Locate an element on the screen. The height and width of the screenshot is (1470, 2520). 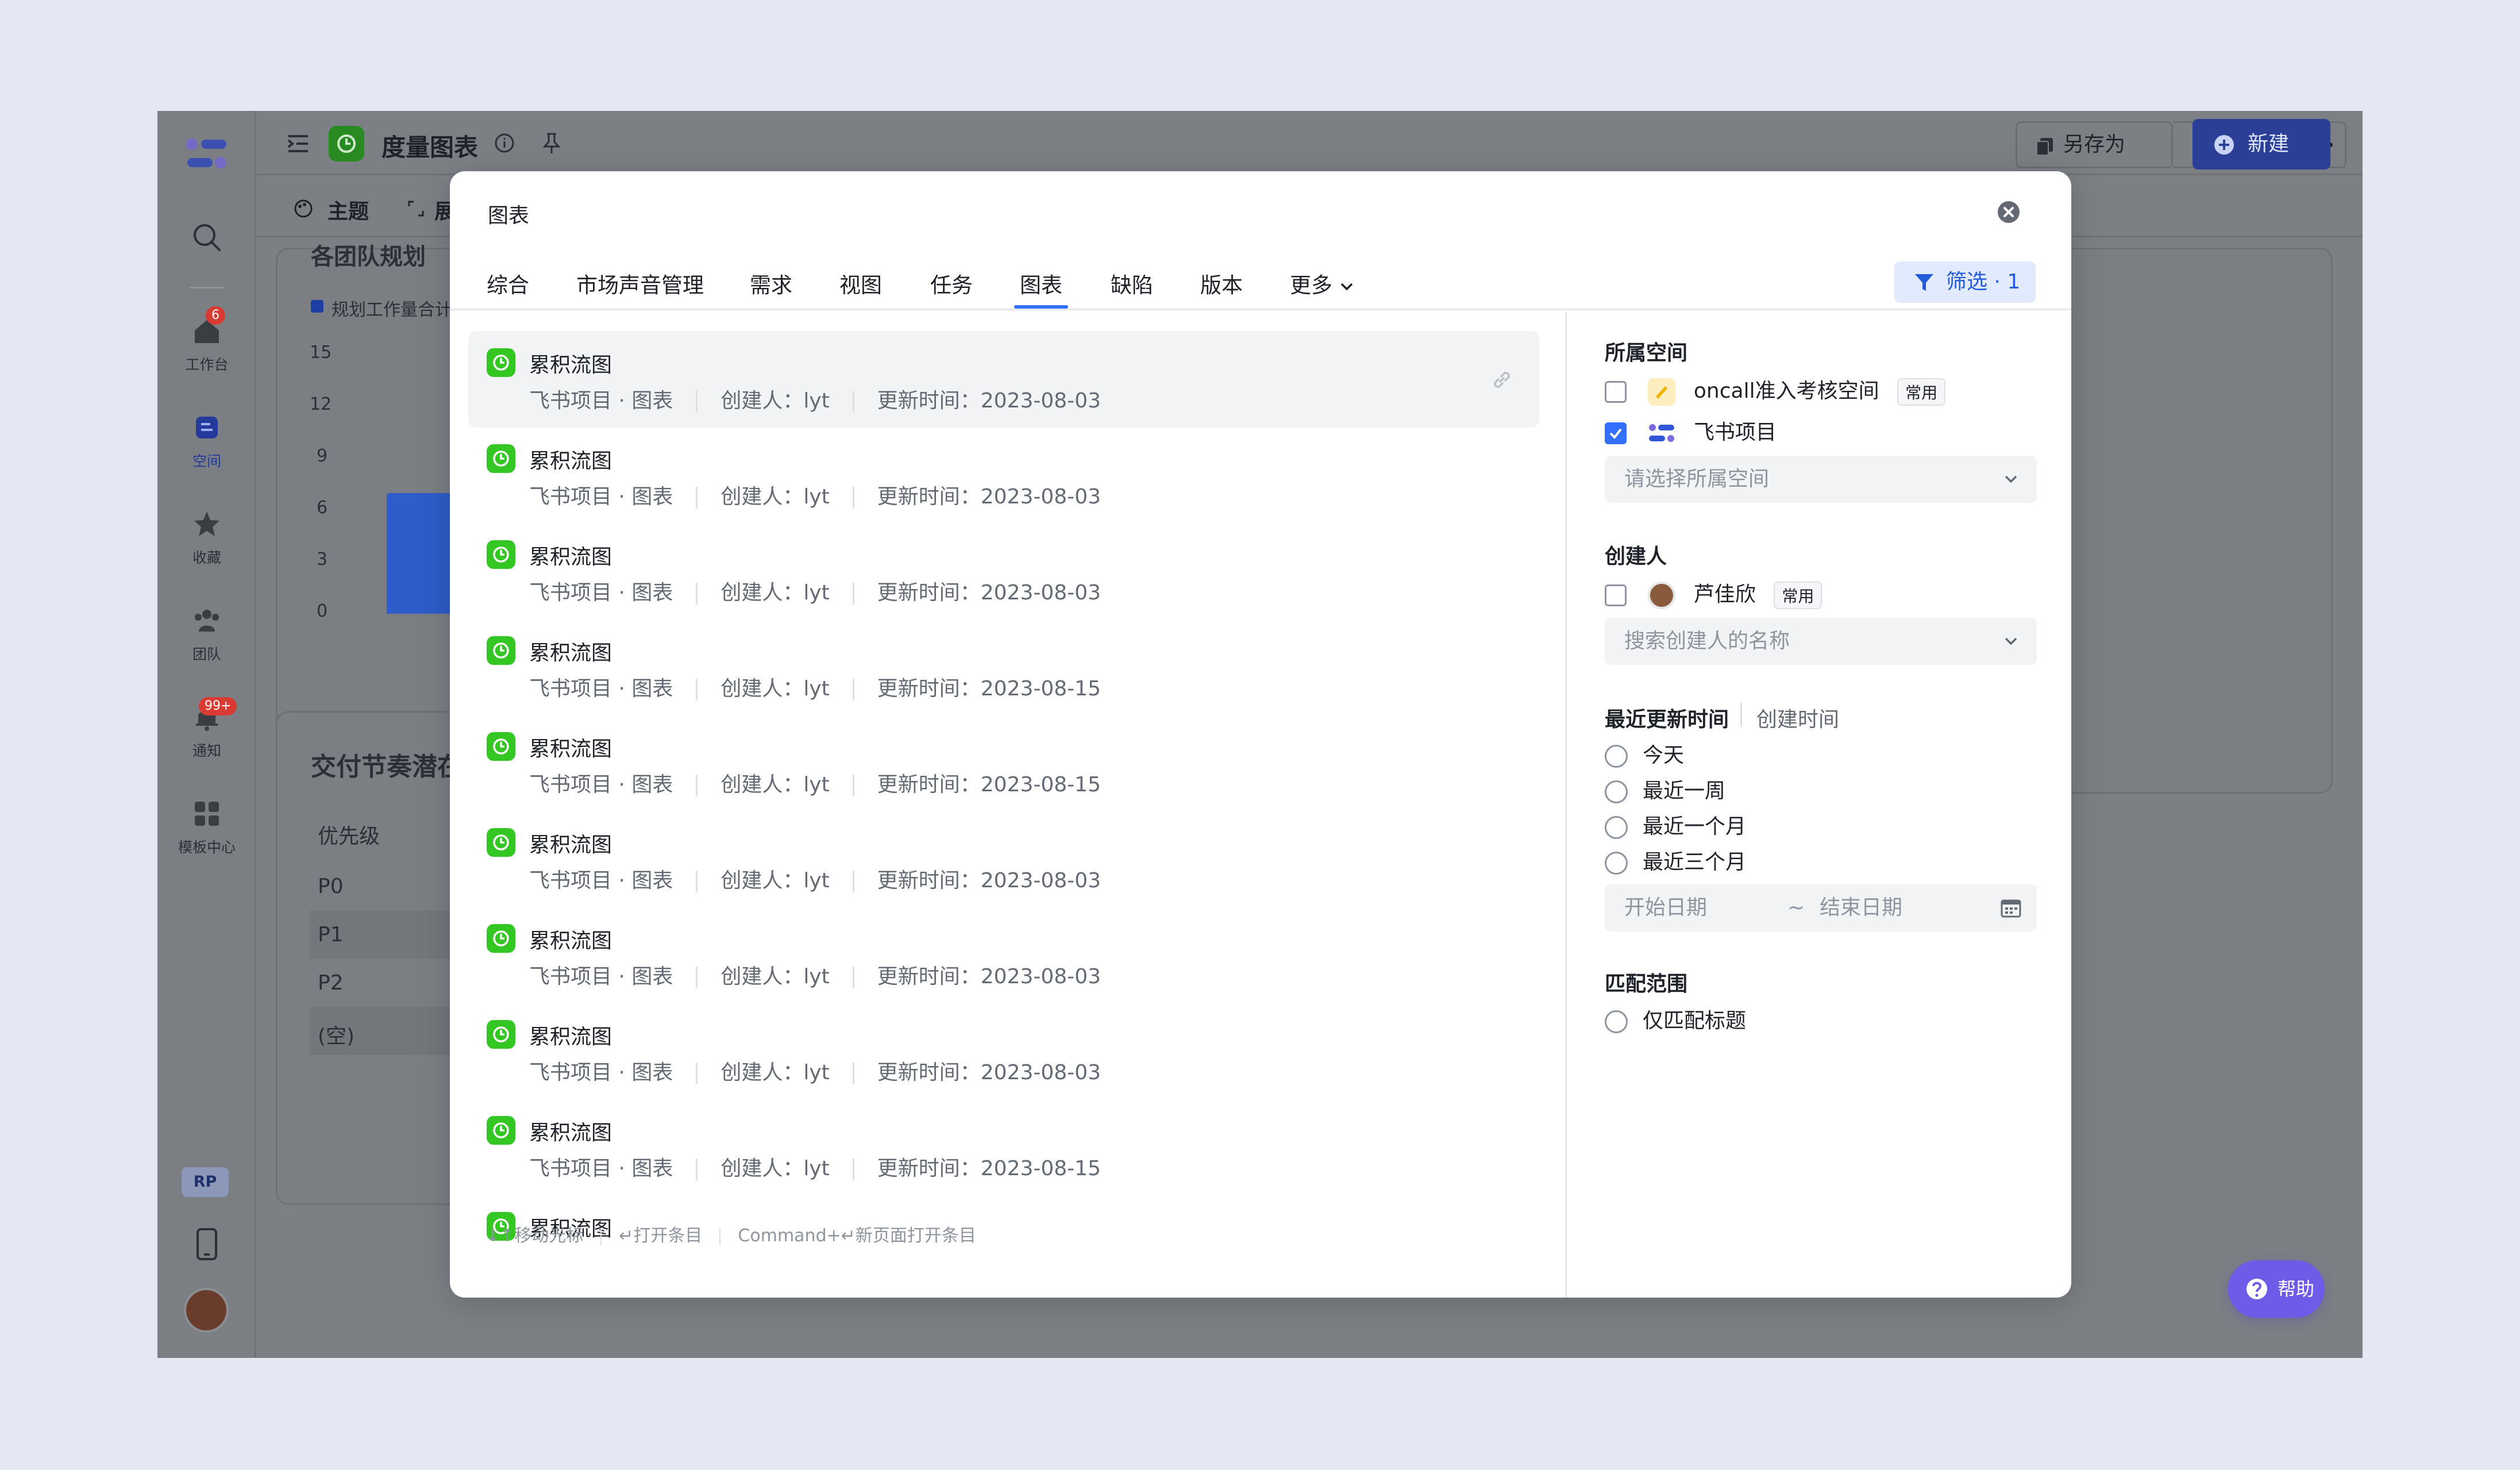
result-meta: 飞书项目 · 图表 创建人：lyt 更新时间：2023-08-15 is located at coordinates (815, 783).